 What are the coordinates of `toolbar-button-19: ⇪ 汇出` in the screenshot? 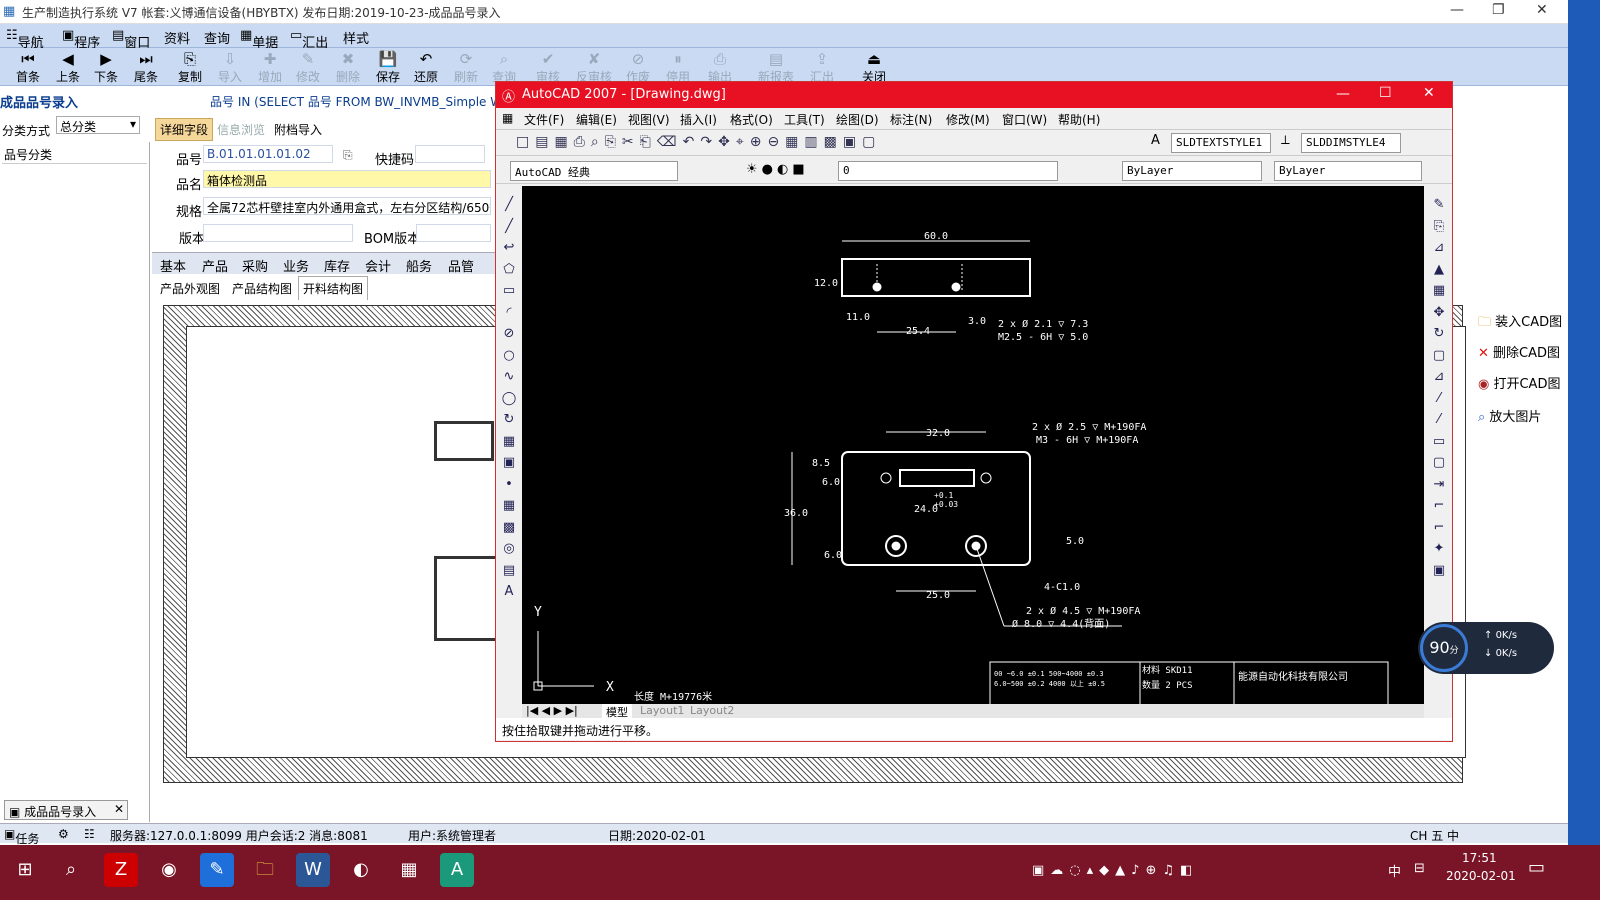 It's located at (822, 67).